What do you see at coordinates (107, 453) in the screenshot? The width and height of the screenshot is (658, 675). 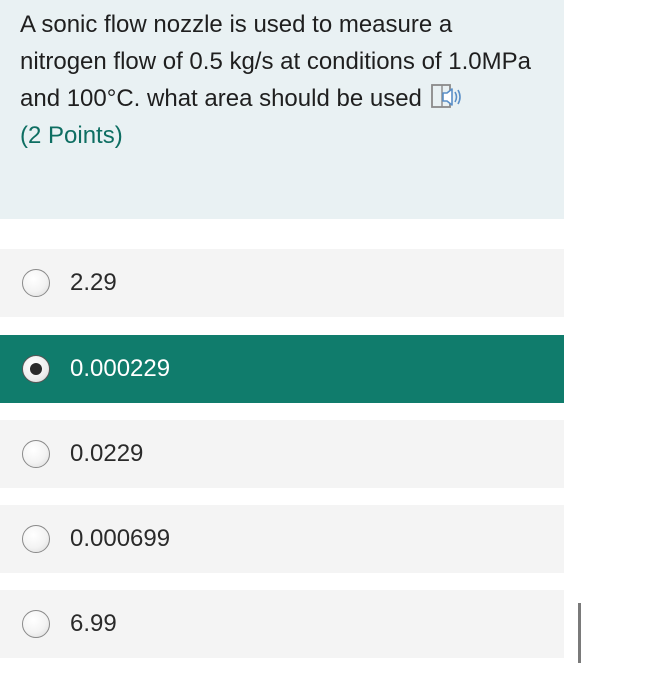 I see `option-label: 0.0229` at bounding box center [107, 453].